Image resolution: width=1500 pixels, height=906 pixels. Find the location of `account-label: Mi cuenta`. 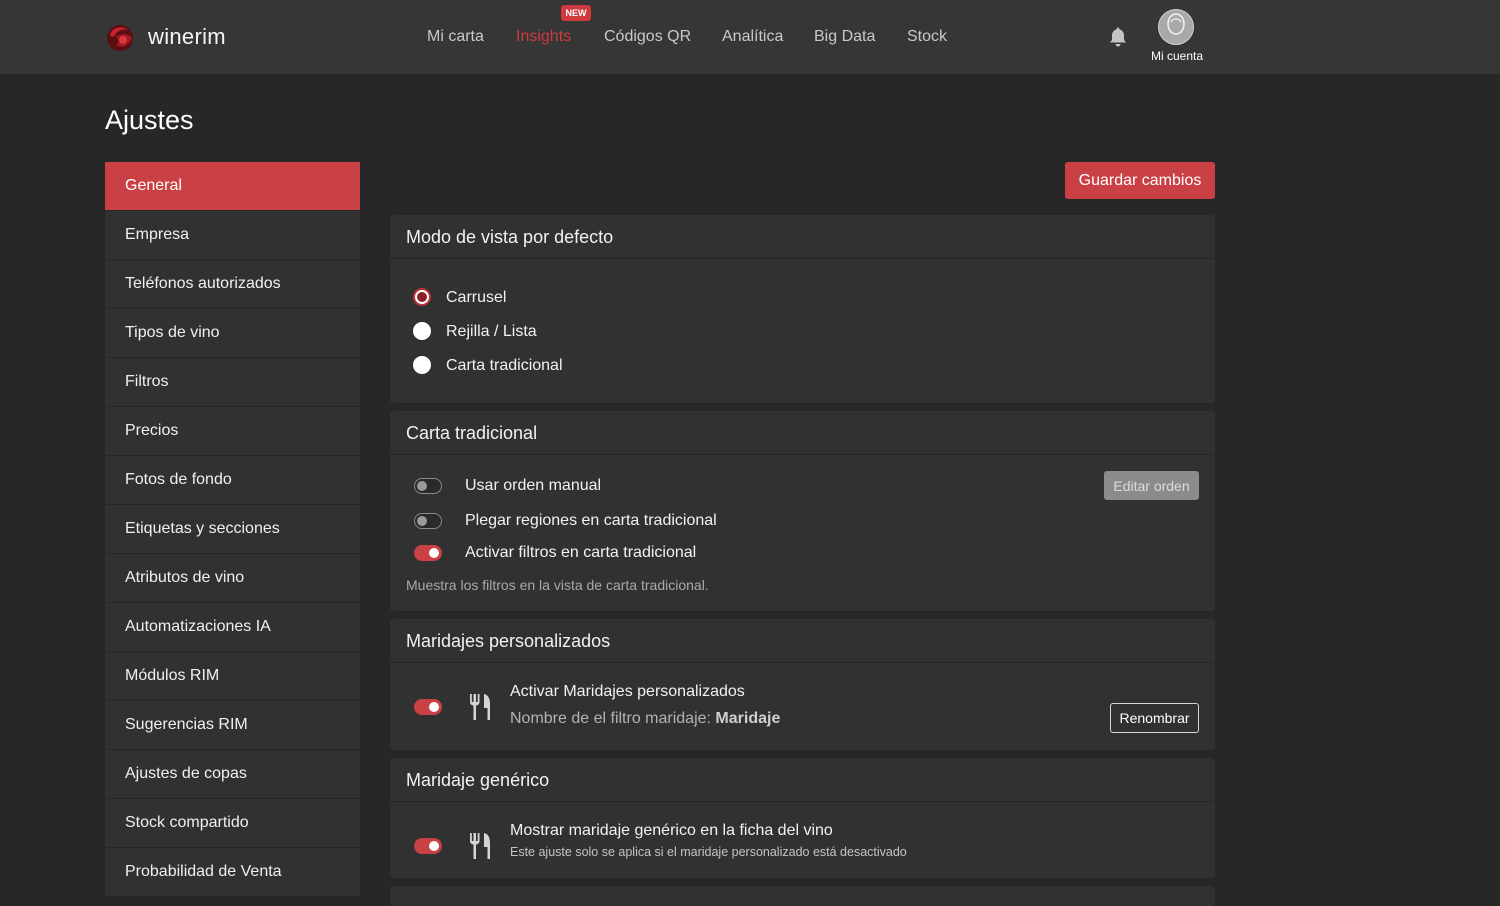

account-label: Mi cuenta is located at coordinates (1177, 56).